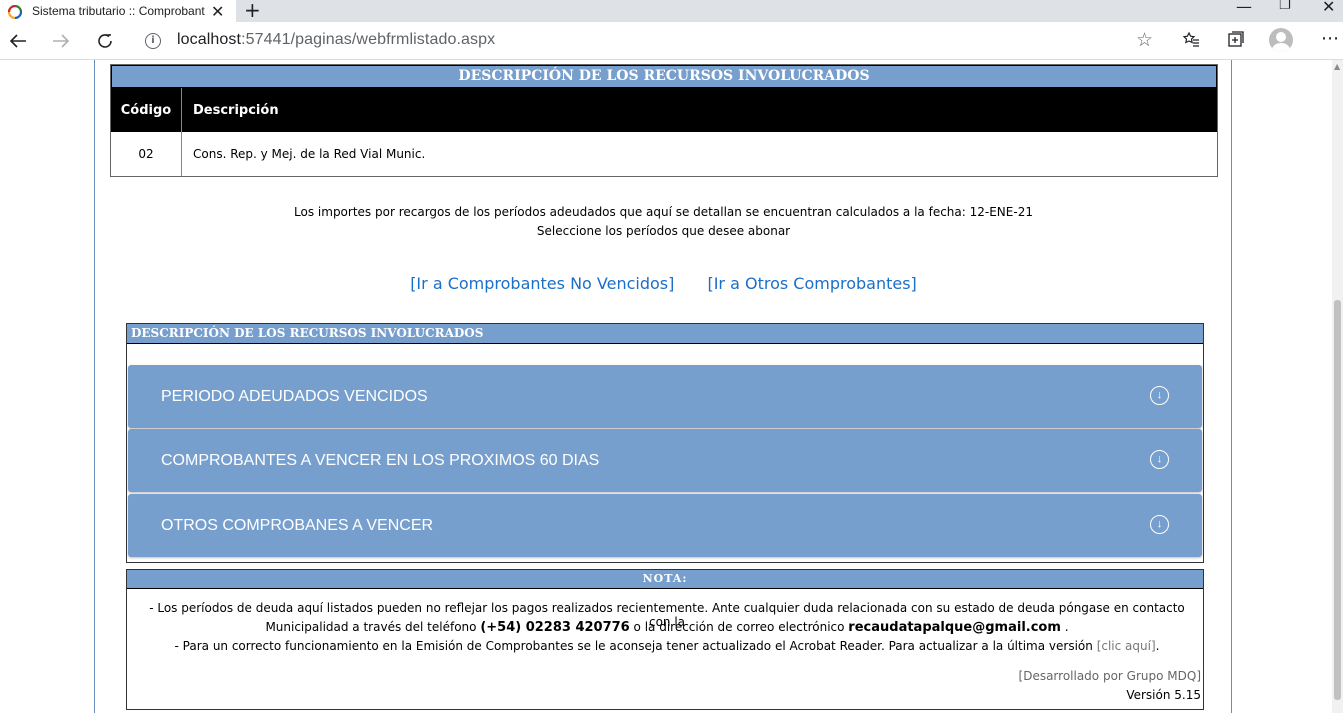  I want to click on forward-arrow-icon, so click(61, 41).